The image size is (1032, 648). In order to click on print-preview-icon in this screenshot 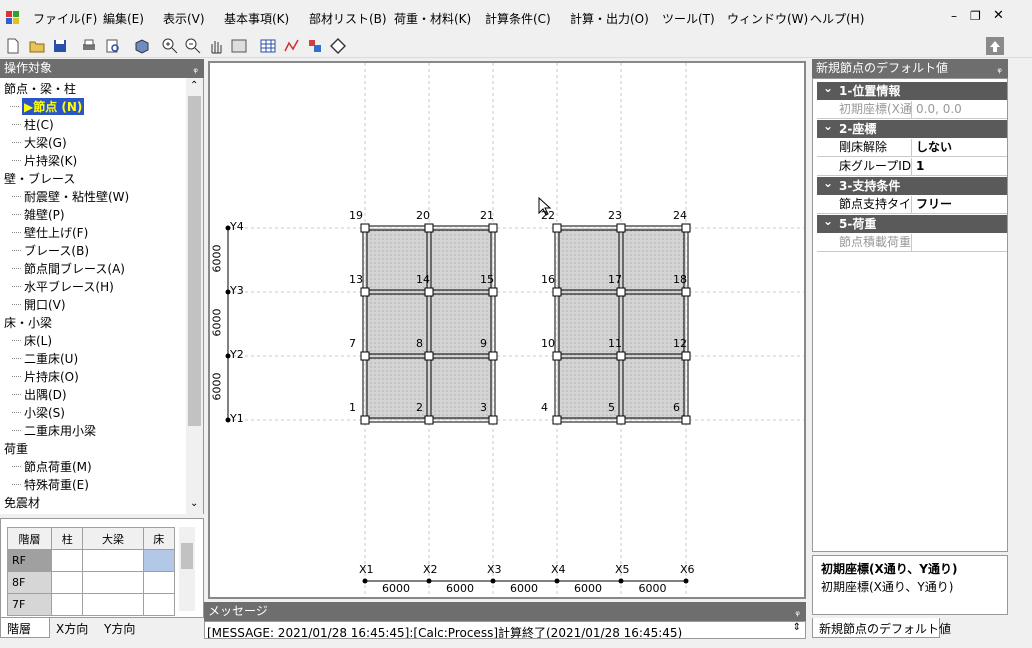, I will do `click(113, 46)`.